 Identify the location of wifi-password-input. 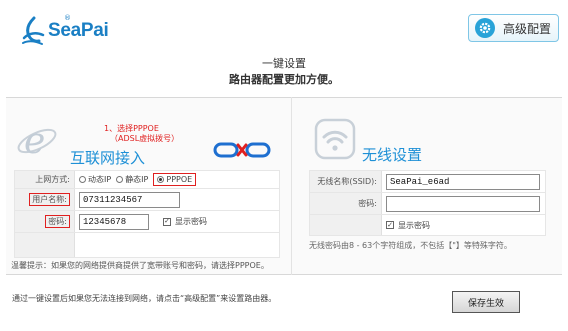
(463, 203).